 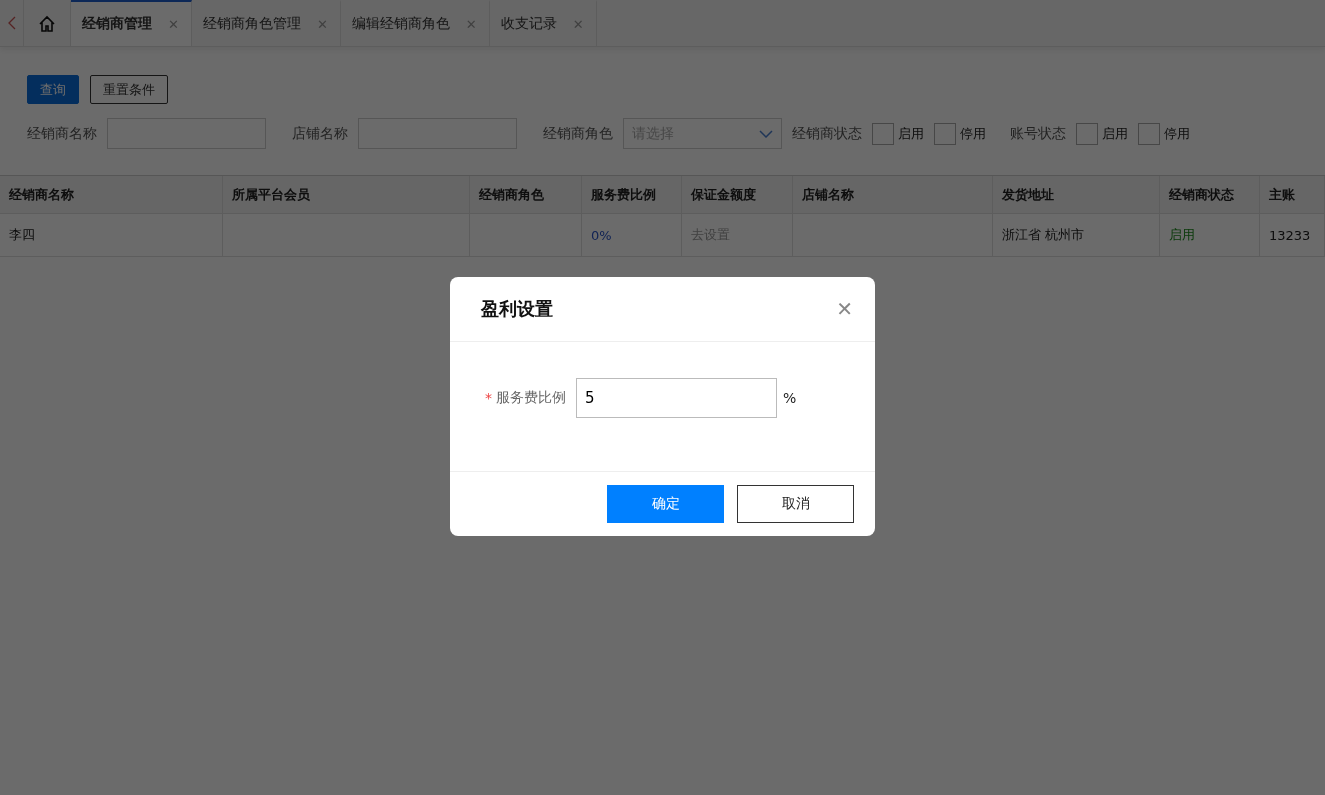 I want to click on tab-label: 经销商管理, so click(x=117, y=24).